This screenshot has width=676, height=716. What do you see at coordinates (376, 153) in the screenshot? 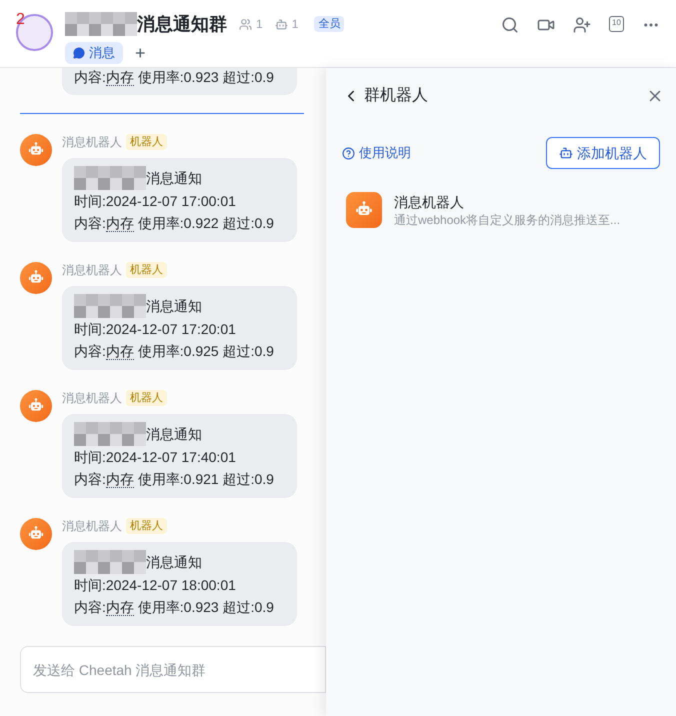
I see `help-link: 使用说明` at bounding box center [376, 153].